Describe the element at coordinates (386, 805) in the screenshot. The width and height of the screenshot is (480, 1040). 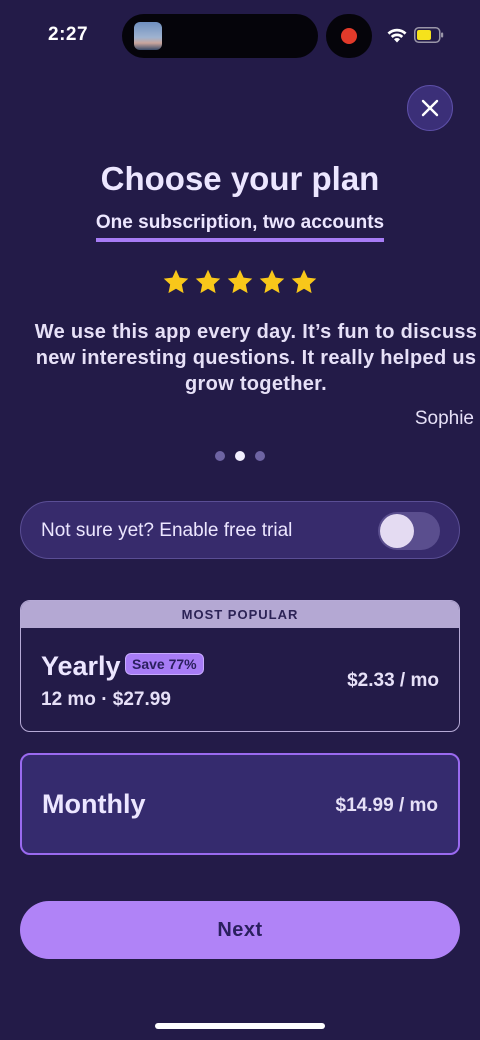
I see `plan-price-monthly: $14.99 / mo` at that location.